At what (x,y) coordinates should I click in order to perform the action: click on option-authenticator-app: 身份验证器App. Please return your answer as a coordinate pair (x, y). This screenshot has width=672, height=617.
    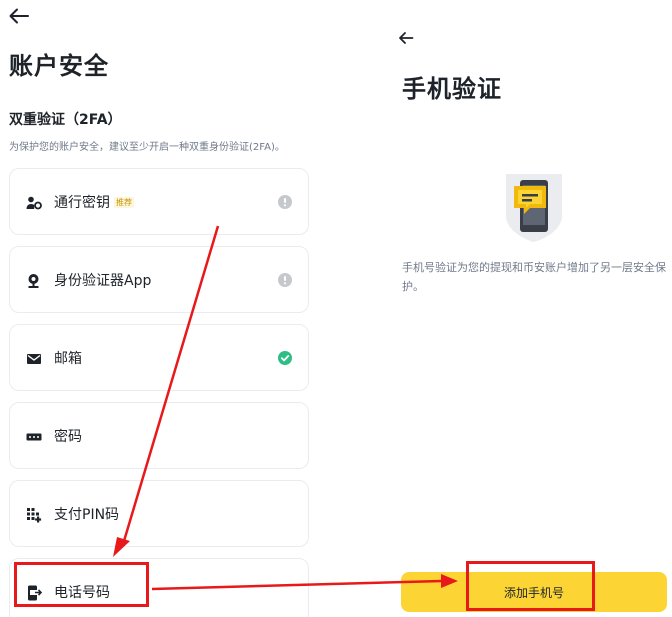
    Looking at the image, I should click on (159, 279).